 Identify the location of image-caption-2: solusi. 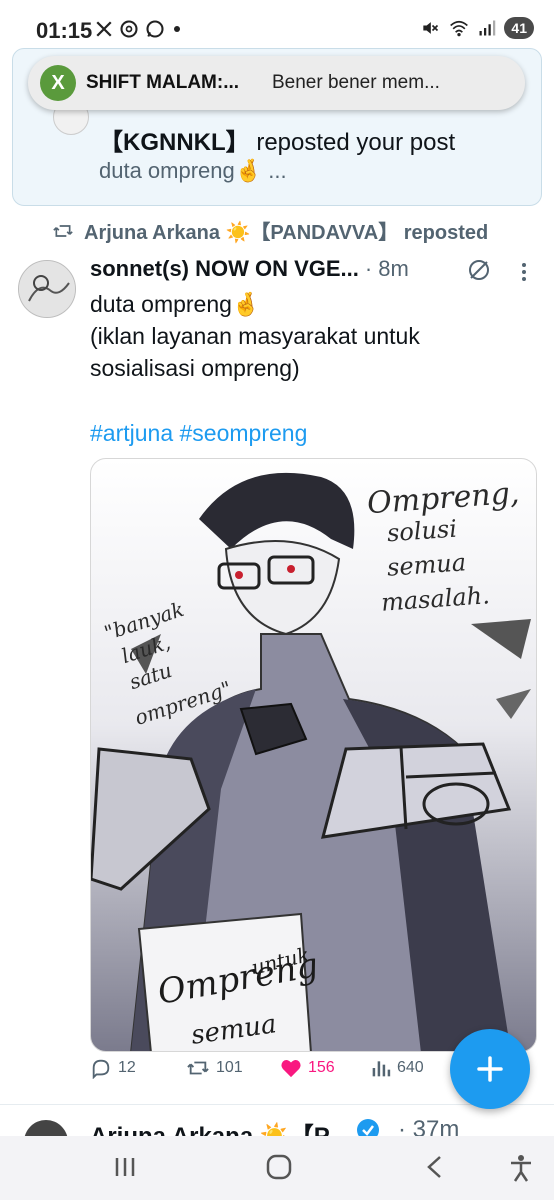
(422, 531).